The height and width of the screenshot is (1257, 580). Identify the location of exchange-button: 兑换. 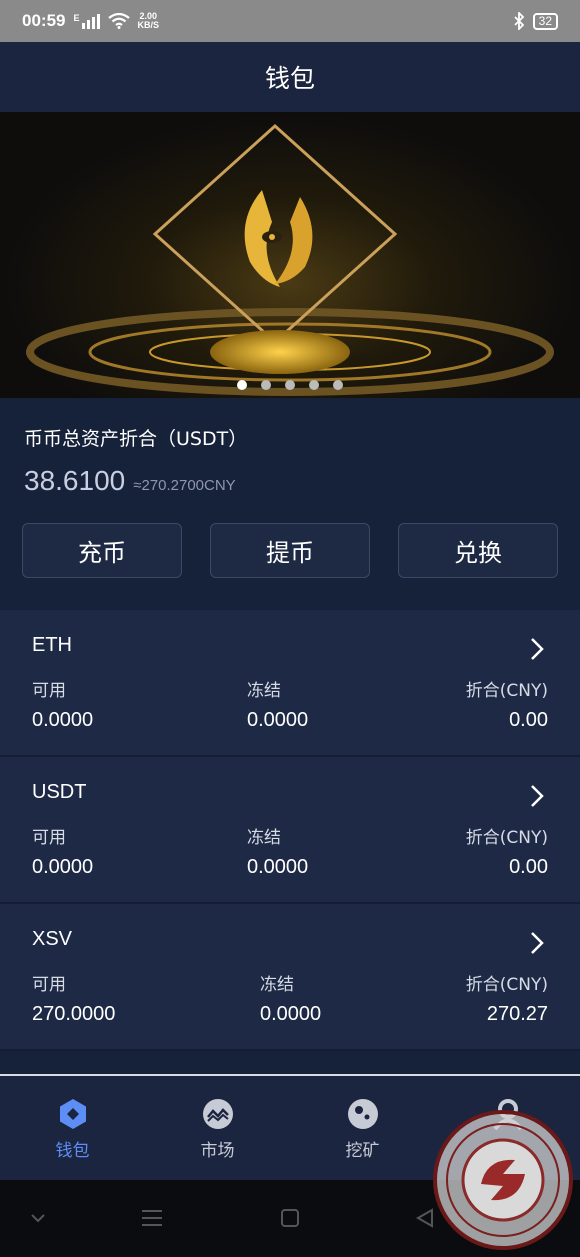
(478, 550).